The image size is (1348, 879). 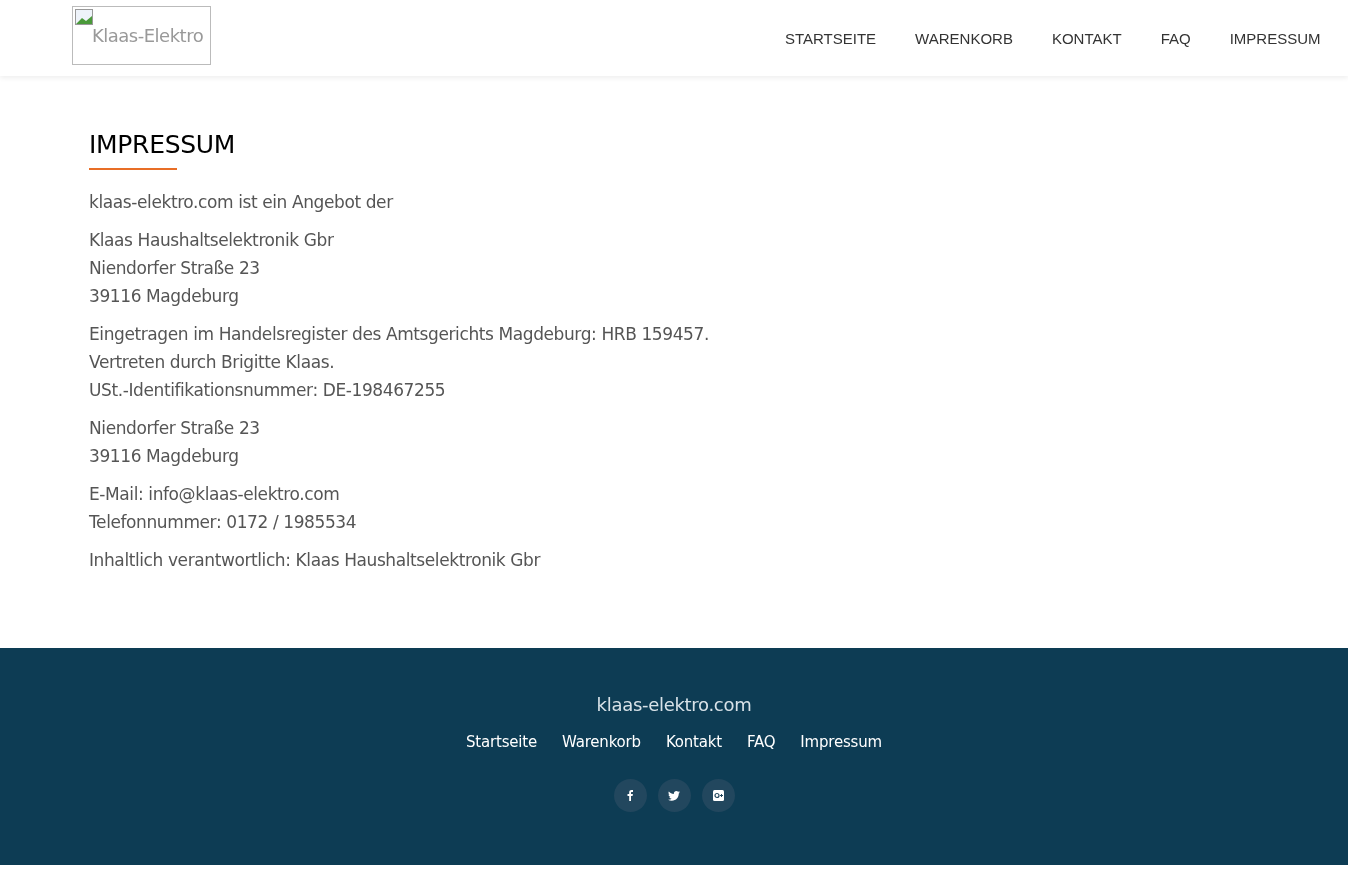 I want to click on paragraph: E-Mail: info@klaas-elektro.com Telefonnummer: 0172 / 1985534, so click(x=223, y=508).